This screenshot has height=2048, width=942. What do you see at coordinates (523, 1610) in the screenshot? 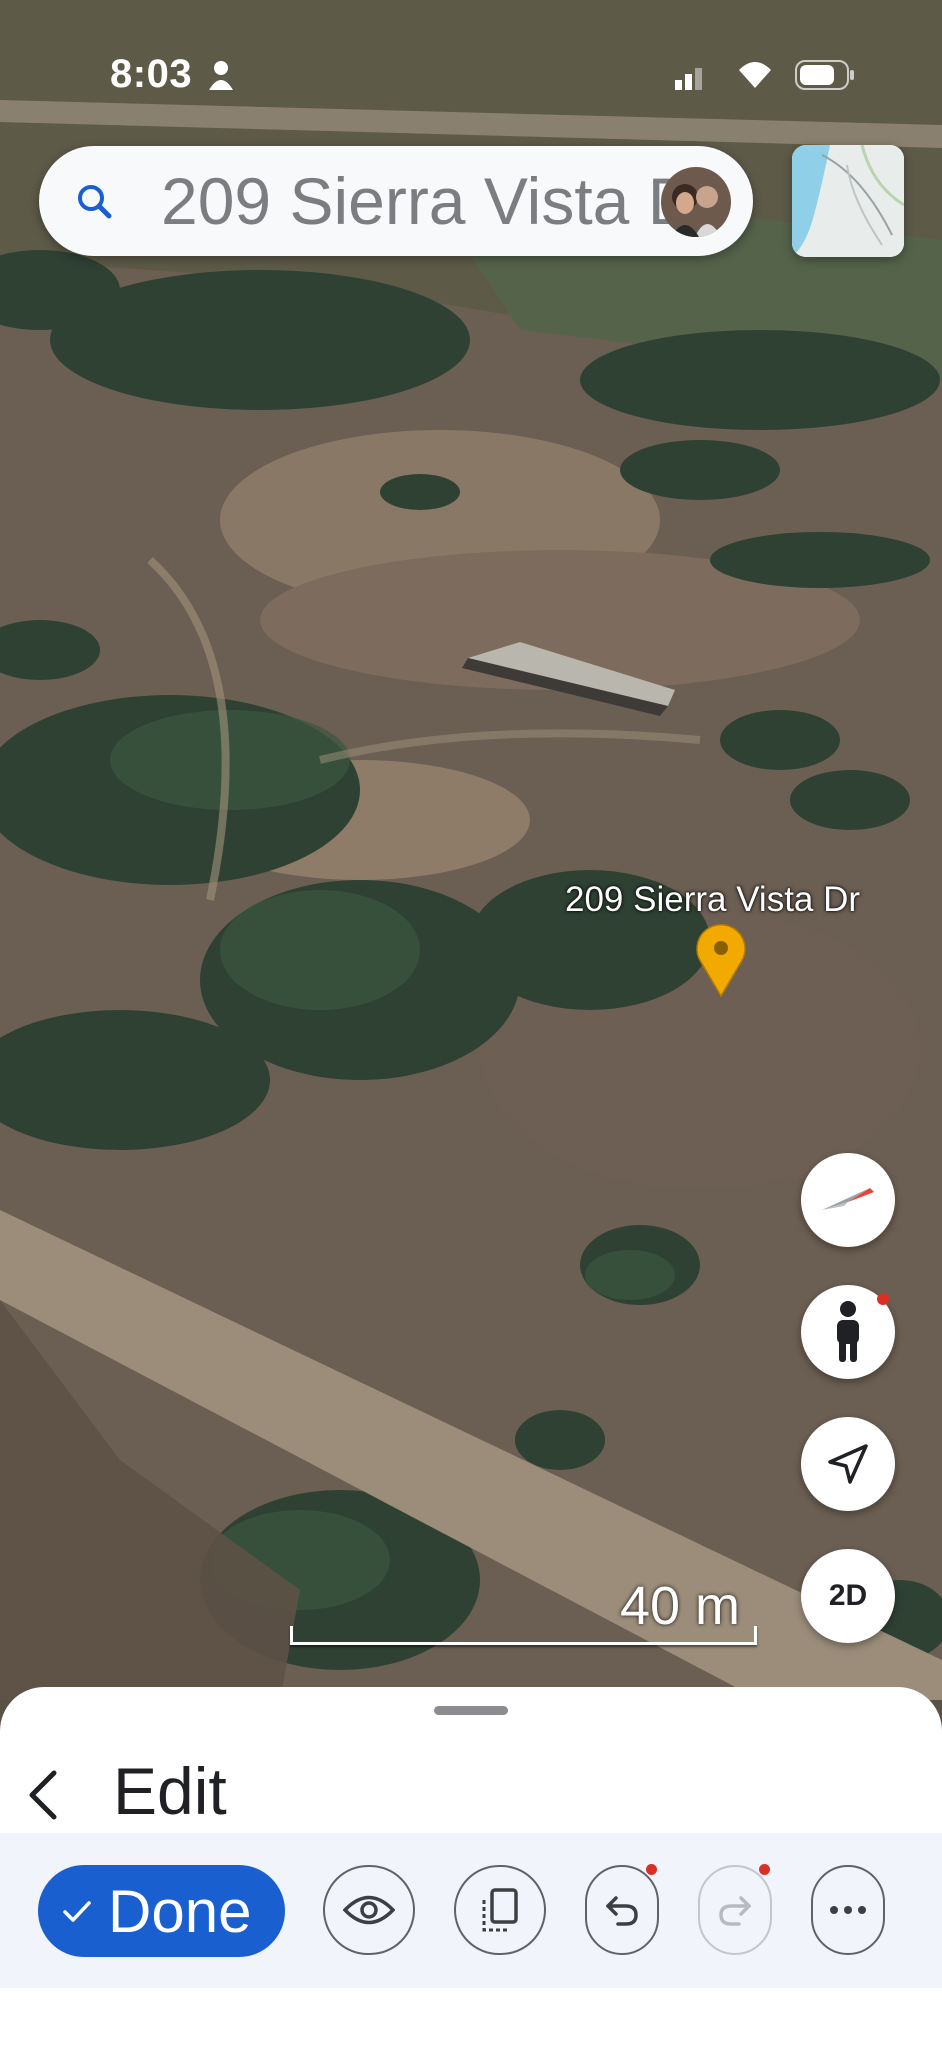
I see `map-scale: 40 m` at bounding box center [523, 1610].